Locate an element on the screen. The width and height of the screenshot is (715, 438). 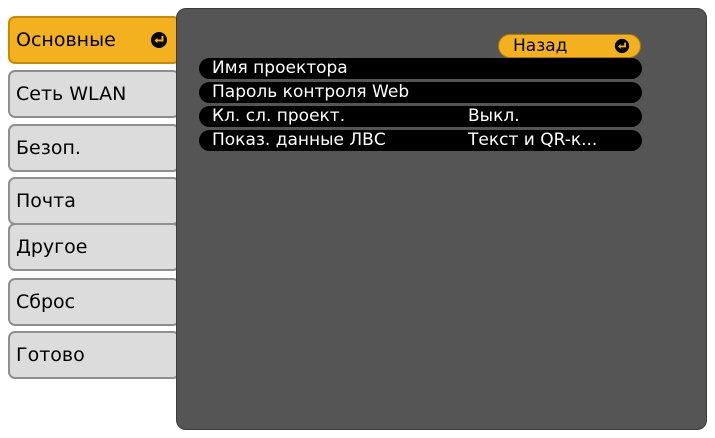
tab-mail: Почта is located at coordinates (94, 201).